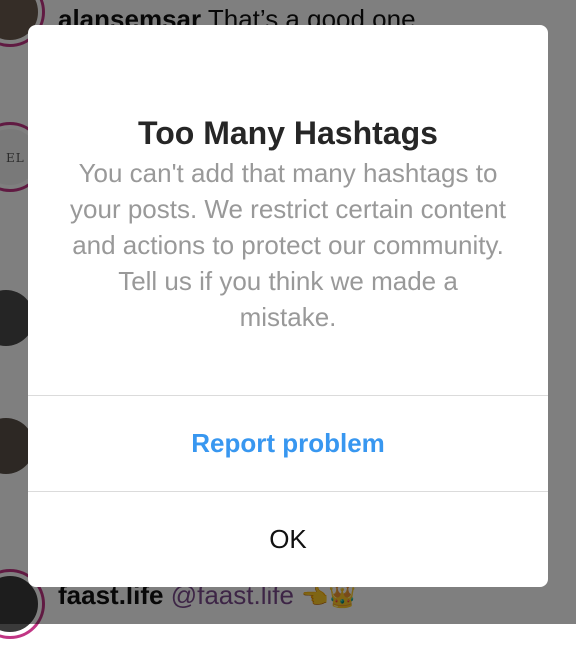 The image size is (576, 652). I want to click on dialog-title: Too Many Hashtags, so click(288, 133).